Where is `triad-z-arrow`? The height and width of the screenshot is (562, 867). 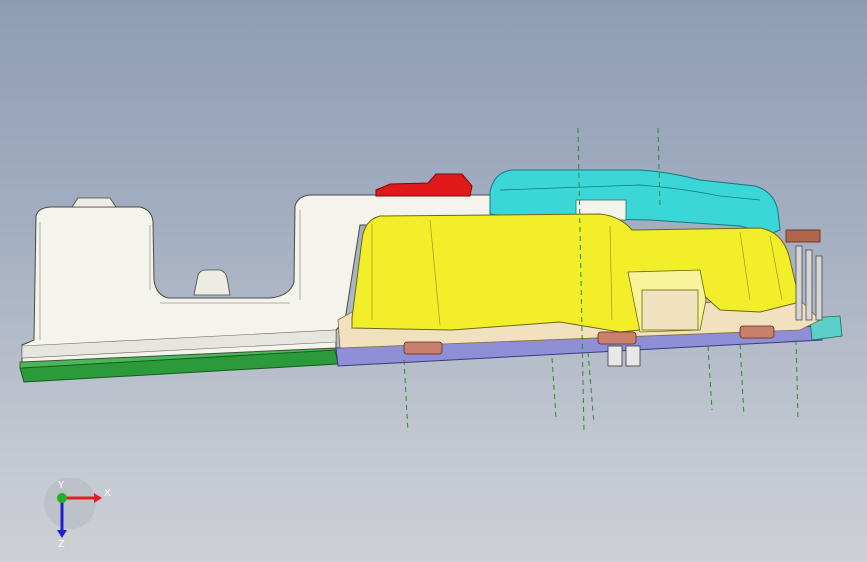 triad-z-arrow is located at coordinates (62, 534).